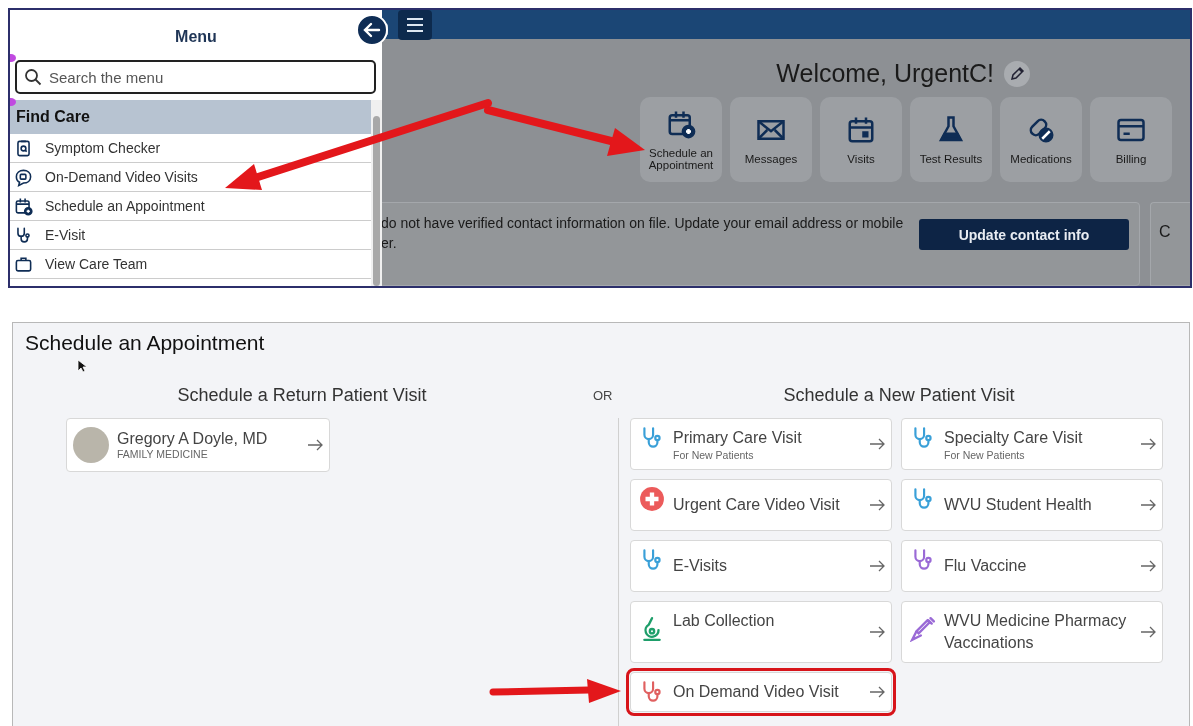  I want to click on or-separator: OR, so click(603, 396).